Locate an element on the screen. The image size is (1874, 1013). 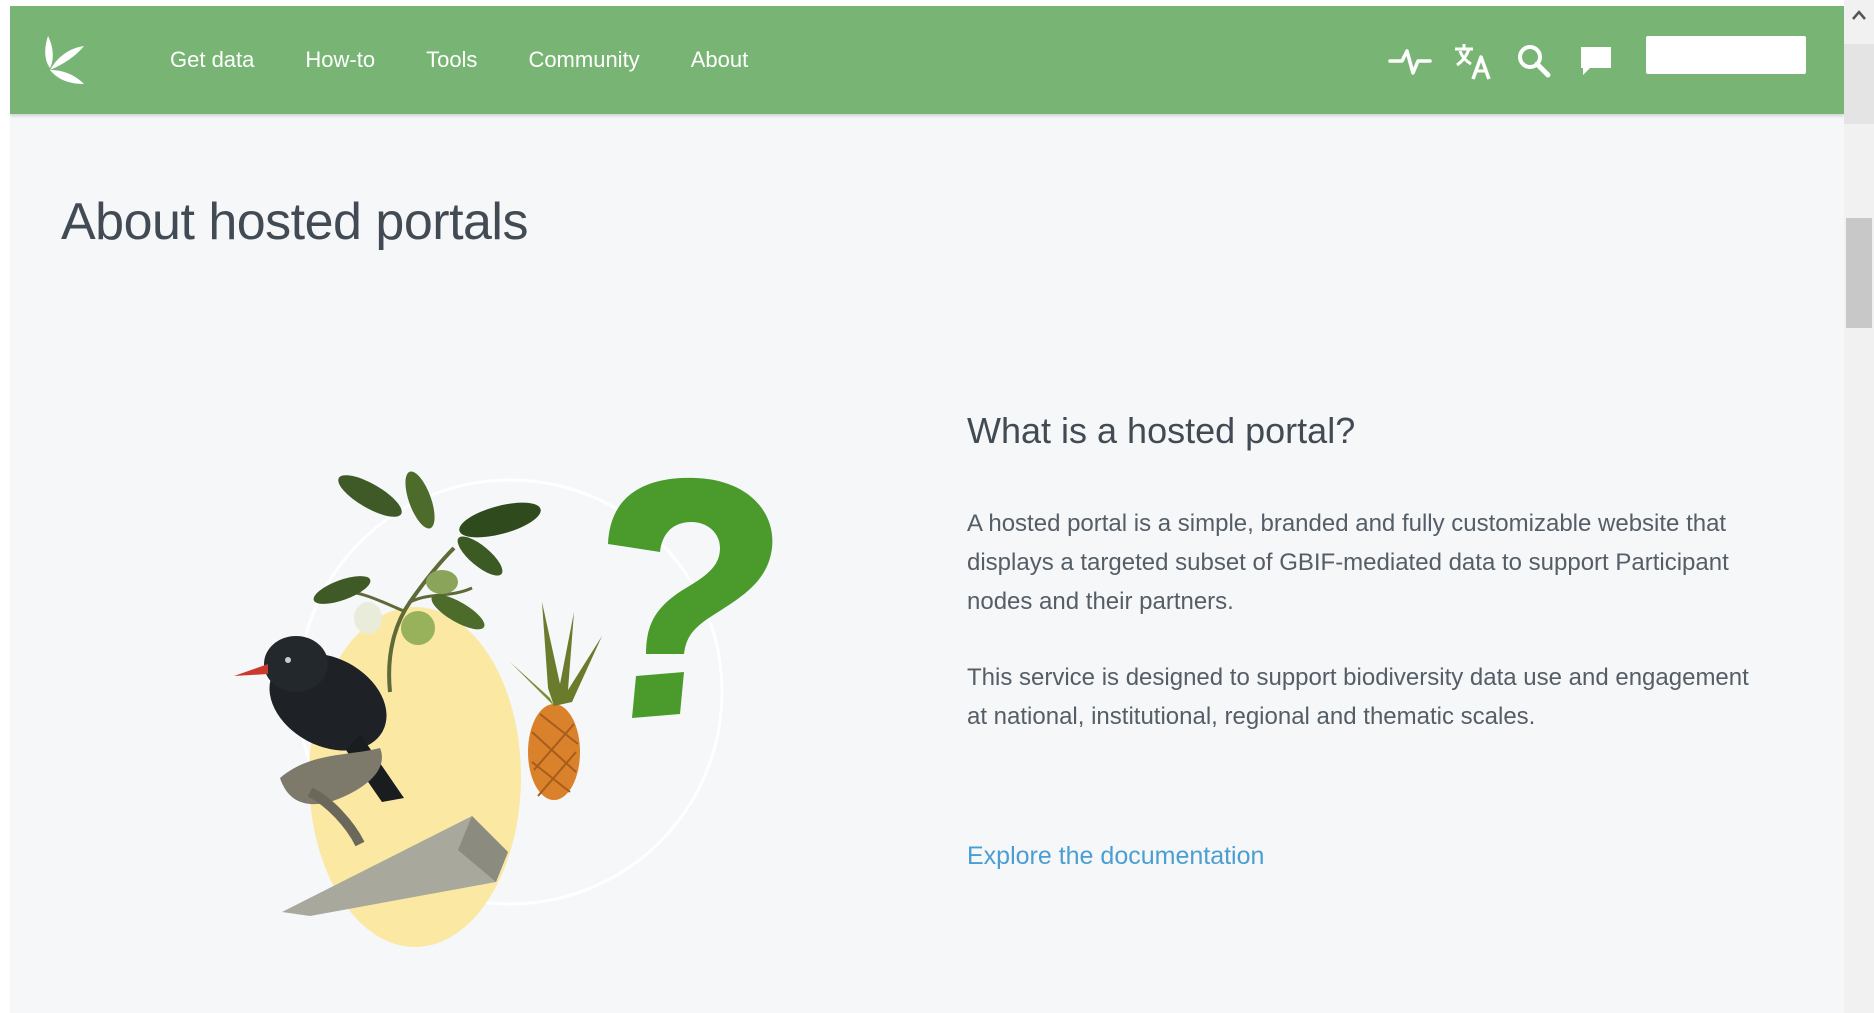
nav-tools: Tools is located at coordinates (451, 60).